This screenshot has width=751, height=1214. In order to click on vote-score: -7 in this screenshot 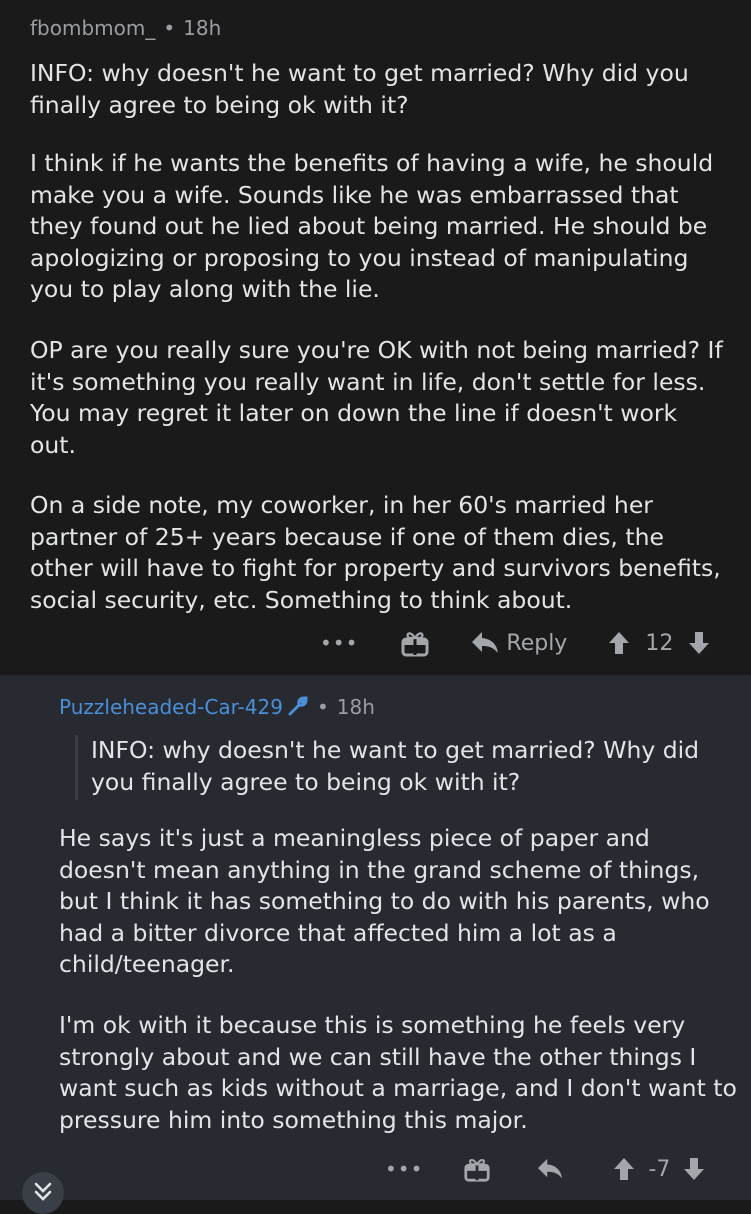, I will do `click(659, 1169)`.